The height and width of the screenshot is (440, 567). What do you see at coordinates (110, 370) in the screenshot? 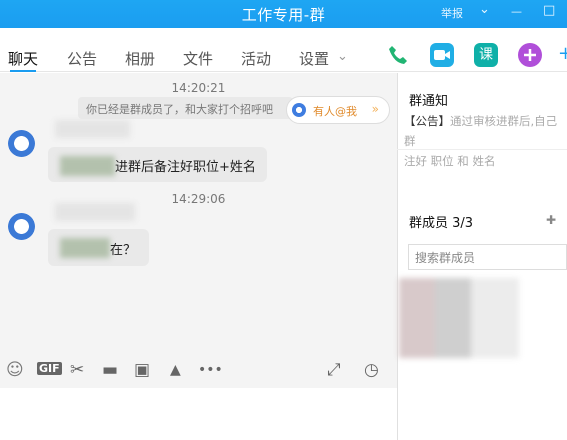
I see `folder-icon: ▬` at bounding box center [110, 370].